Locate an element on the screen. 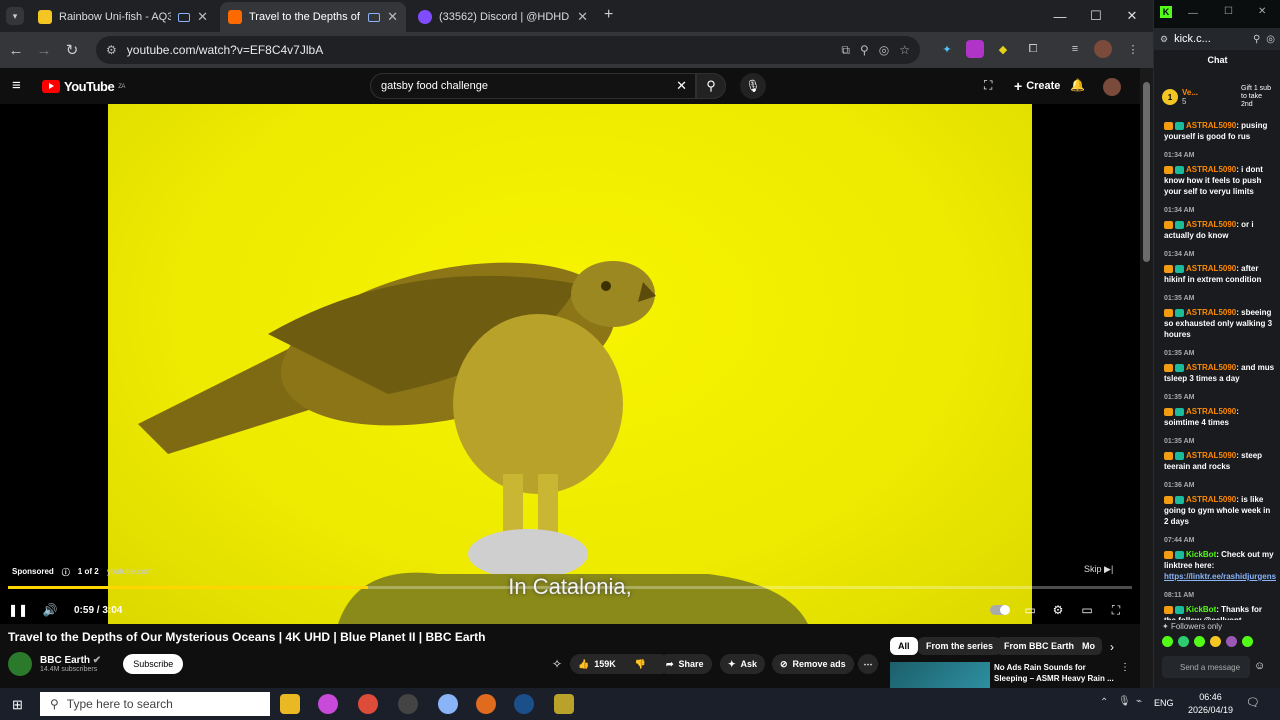 This screenshot has height=720, width=1280. top-gifter-bar: 1 Ve... 5 Gift 1 sub to take 2nd is located at coordinates (1217, 97).